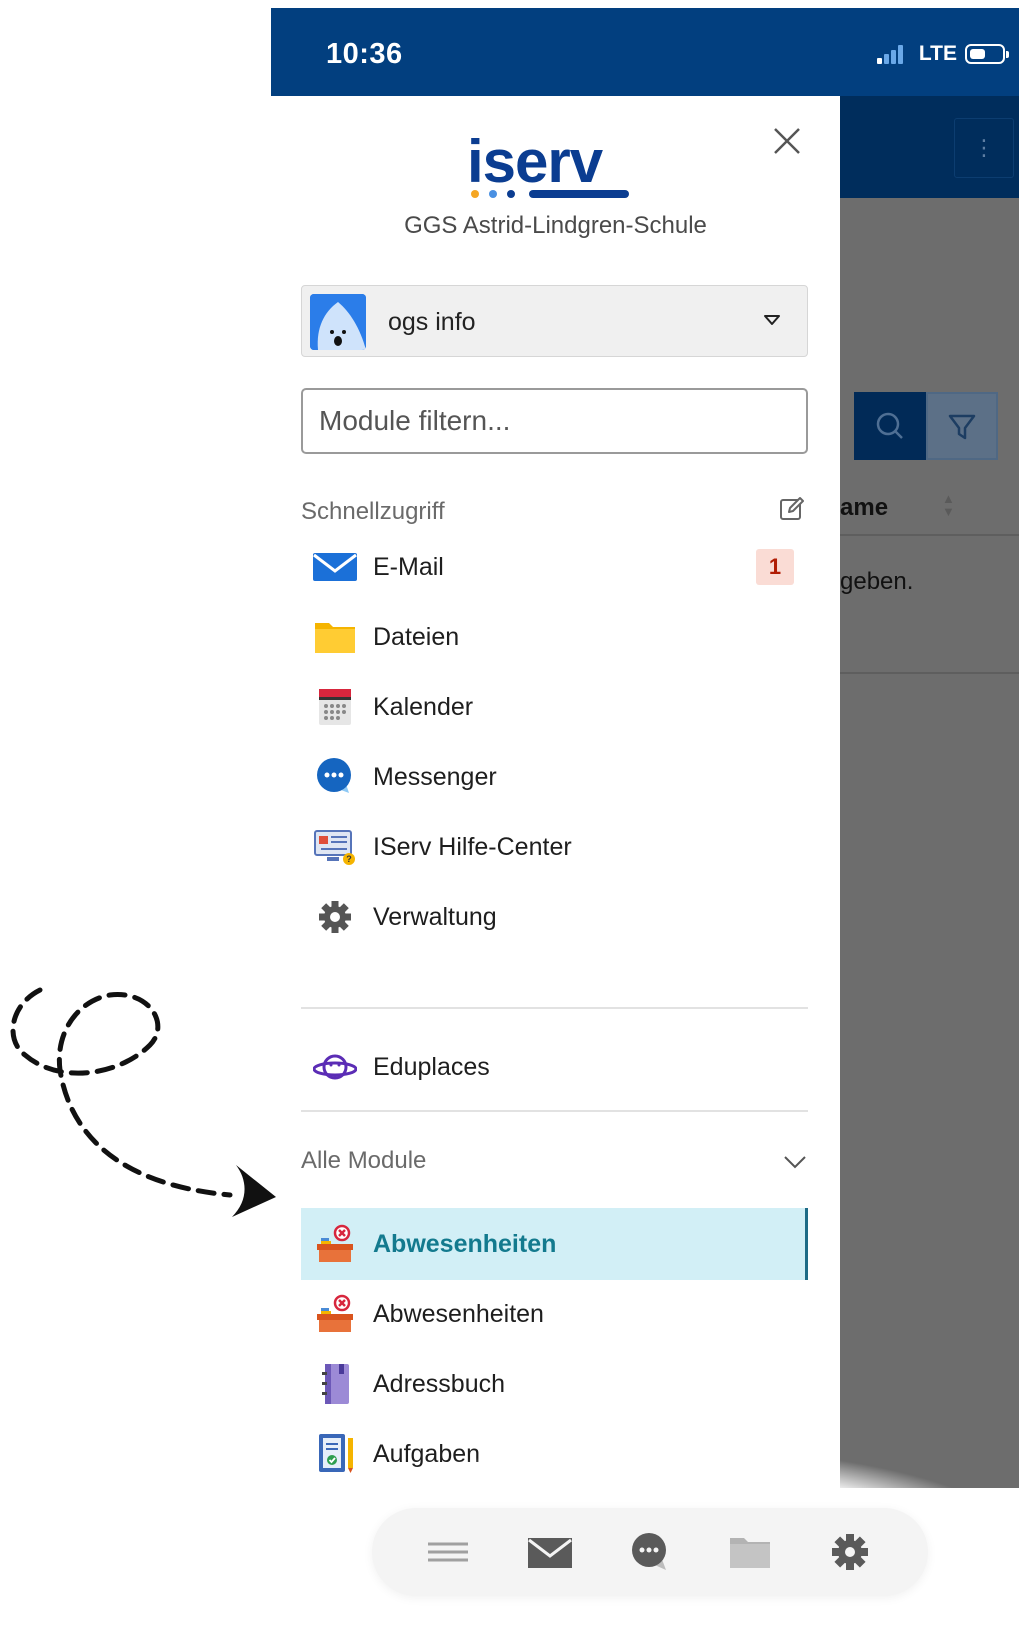 This screenshot has height=1636, width=1019. What do you see at coordinates (431, 1067) in the screenshot?
I see `eduplaces-label: Eduplaces` at bounding box center [431, 1067].